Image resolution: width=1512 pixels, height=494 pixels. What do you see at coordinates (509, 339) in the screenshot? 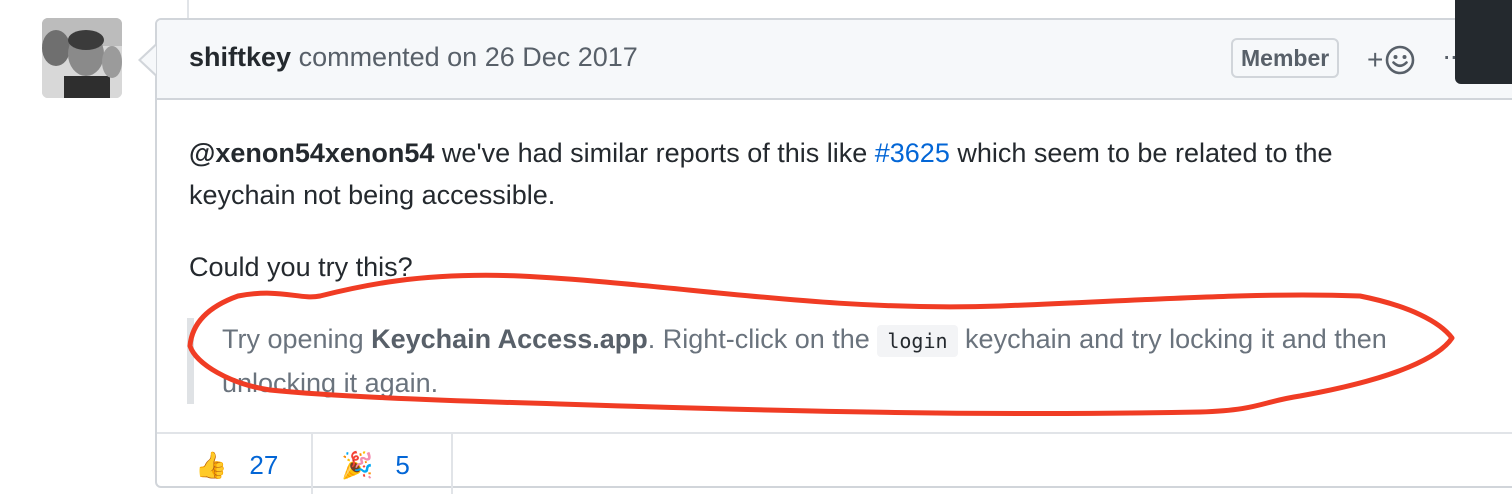
I see `quote-app-name: Keychain Access.app` at bounding box center [509, 339].